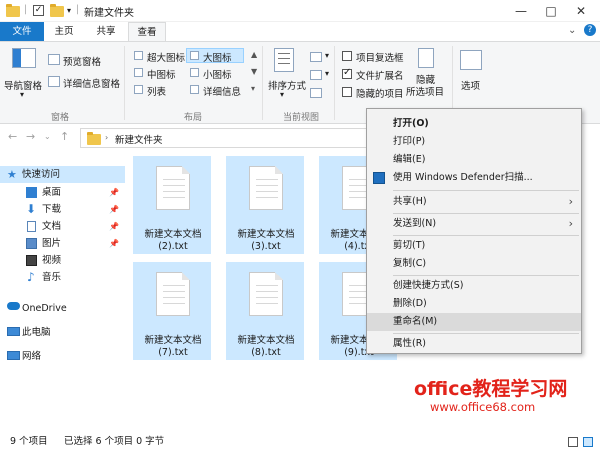 The image size is (600, 452). Describe the element at coordinates (581, 11) in the screenshot. I see `close-button: ✕` at that location.